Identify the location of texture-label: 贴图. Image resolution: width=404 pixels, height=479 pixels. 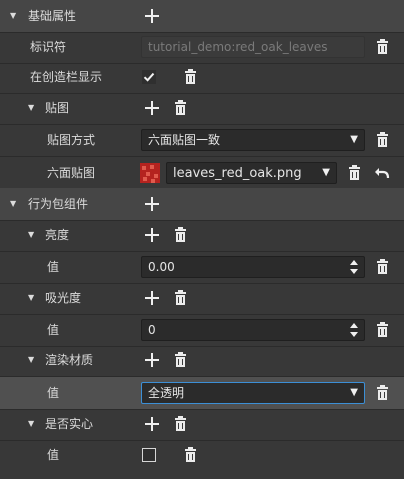
(57, 108).